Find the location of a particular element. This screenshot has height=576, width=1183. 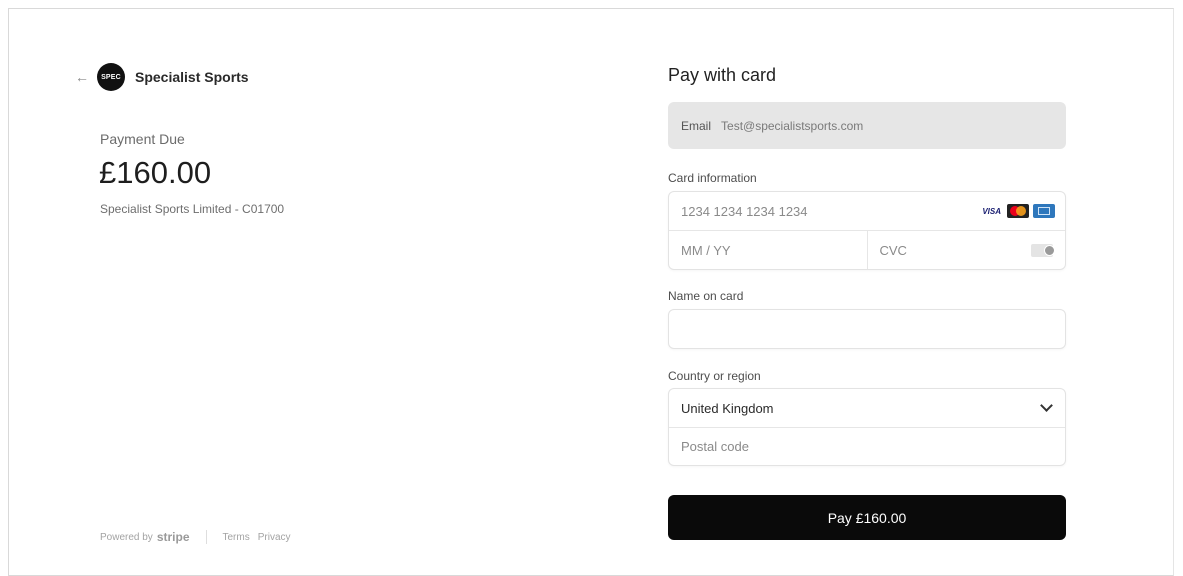

cvc-input: CVC is located at coordinates (966, 250).